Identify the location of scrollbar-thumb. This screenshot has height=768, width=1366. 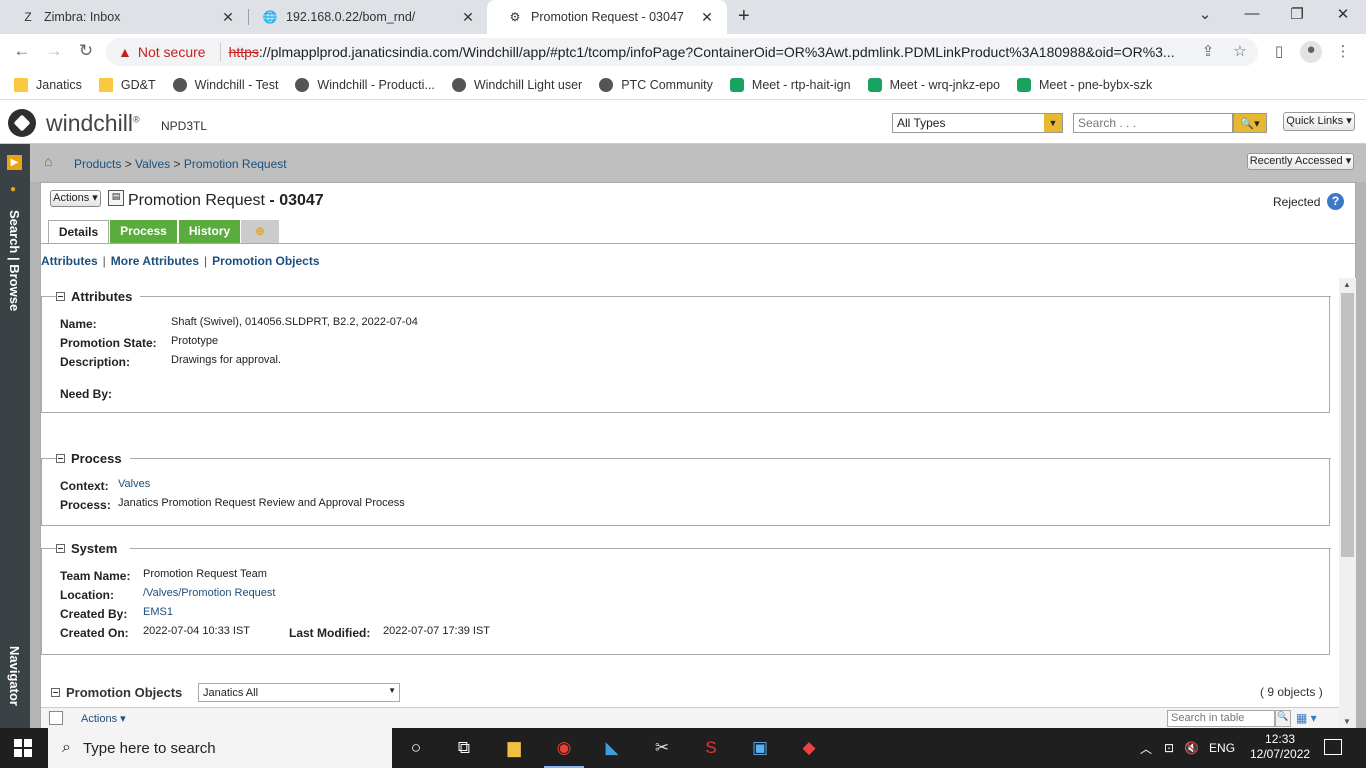
(1347, 425).